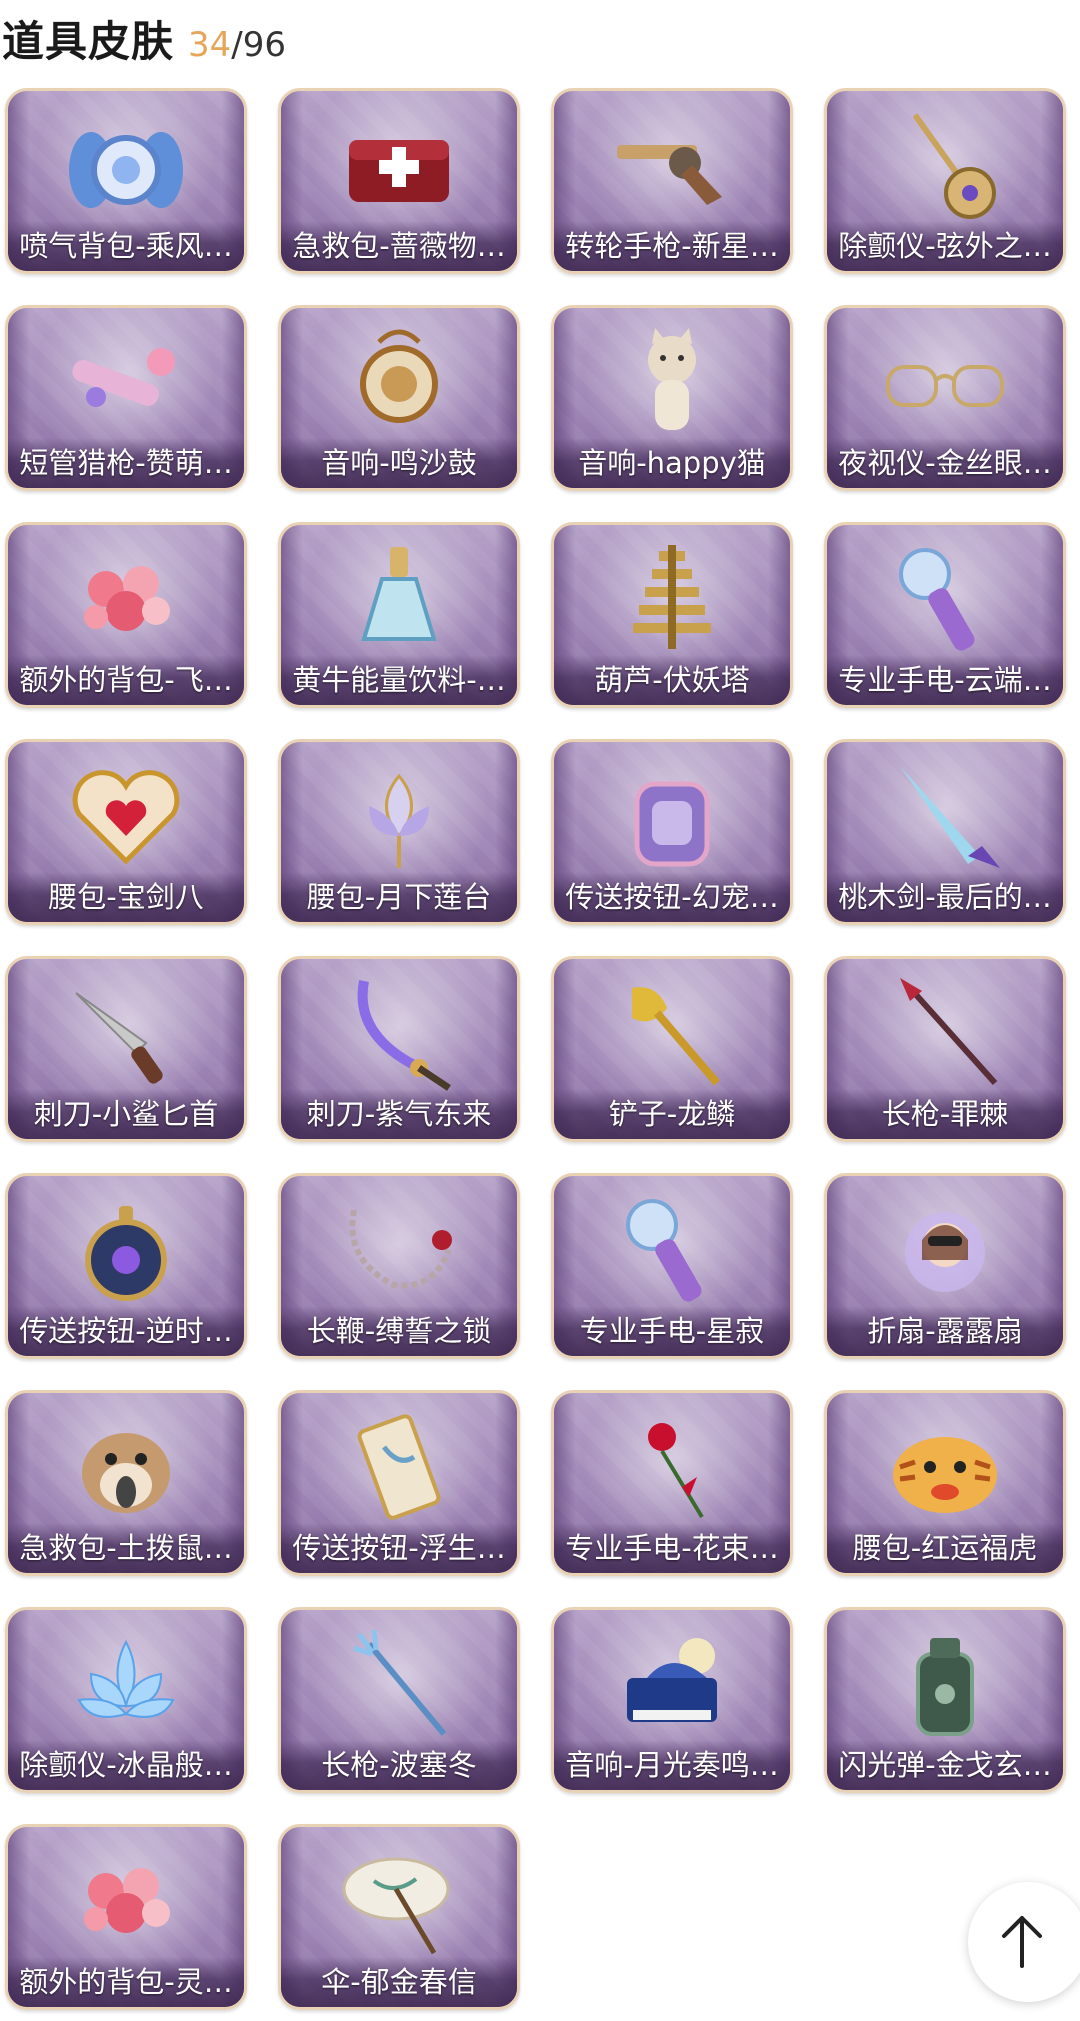 The height and width of the screenshot is (2021, 1080). Describe the element at coordinates (126, 1684) in the screenshot. I see `ice-lotus-icon` at that location.